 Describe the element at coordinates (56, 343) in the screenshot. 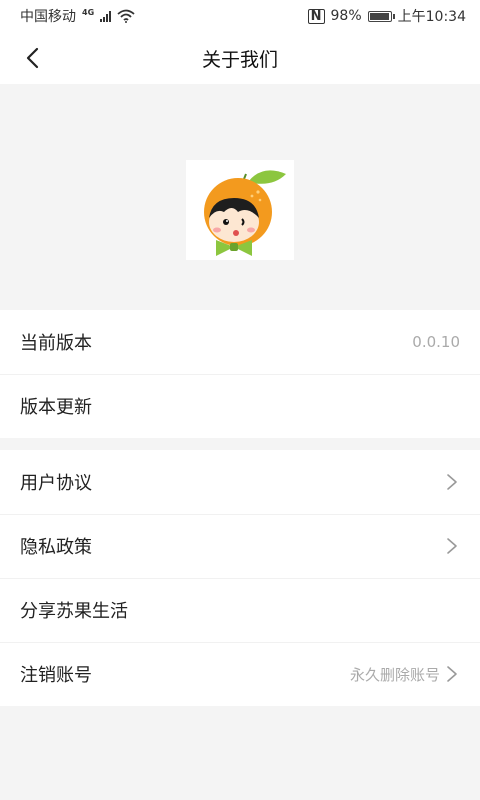

I see `current-version-label: 当前版本` at that location.